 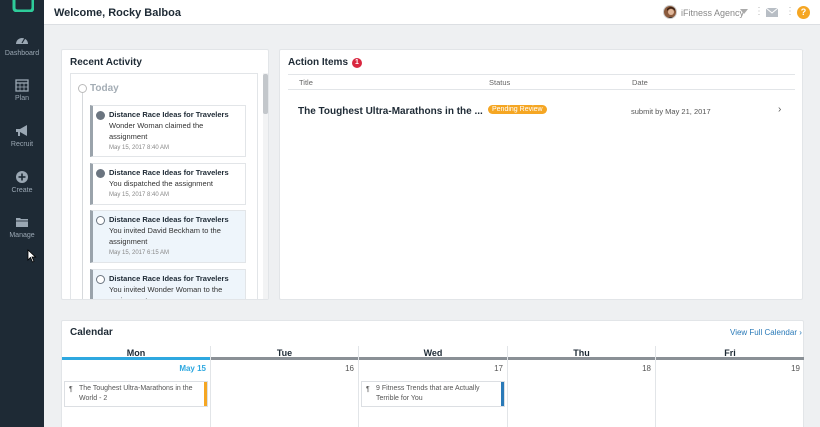 I want to click on sidebar-item-label: Plan, so click(x=21, y=98).